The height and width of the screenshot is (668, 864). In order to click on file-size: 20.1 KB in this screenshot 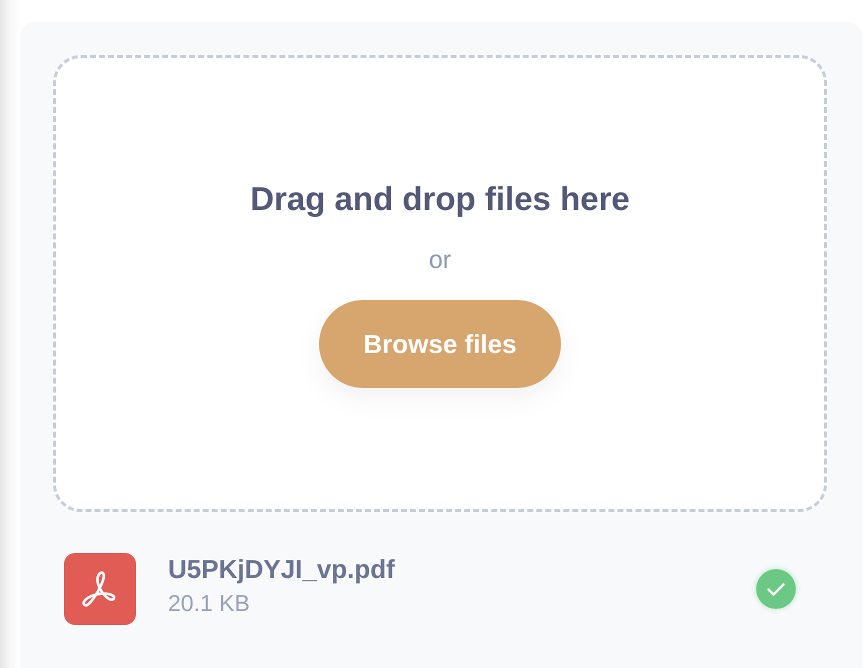, I will do `click(209, 603)`.